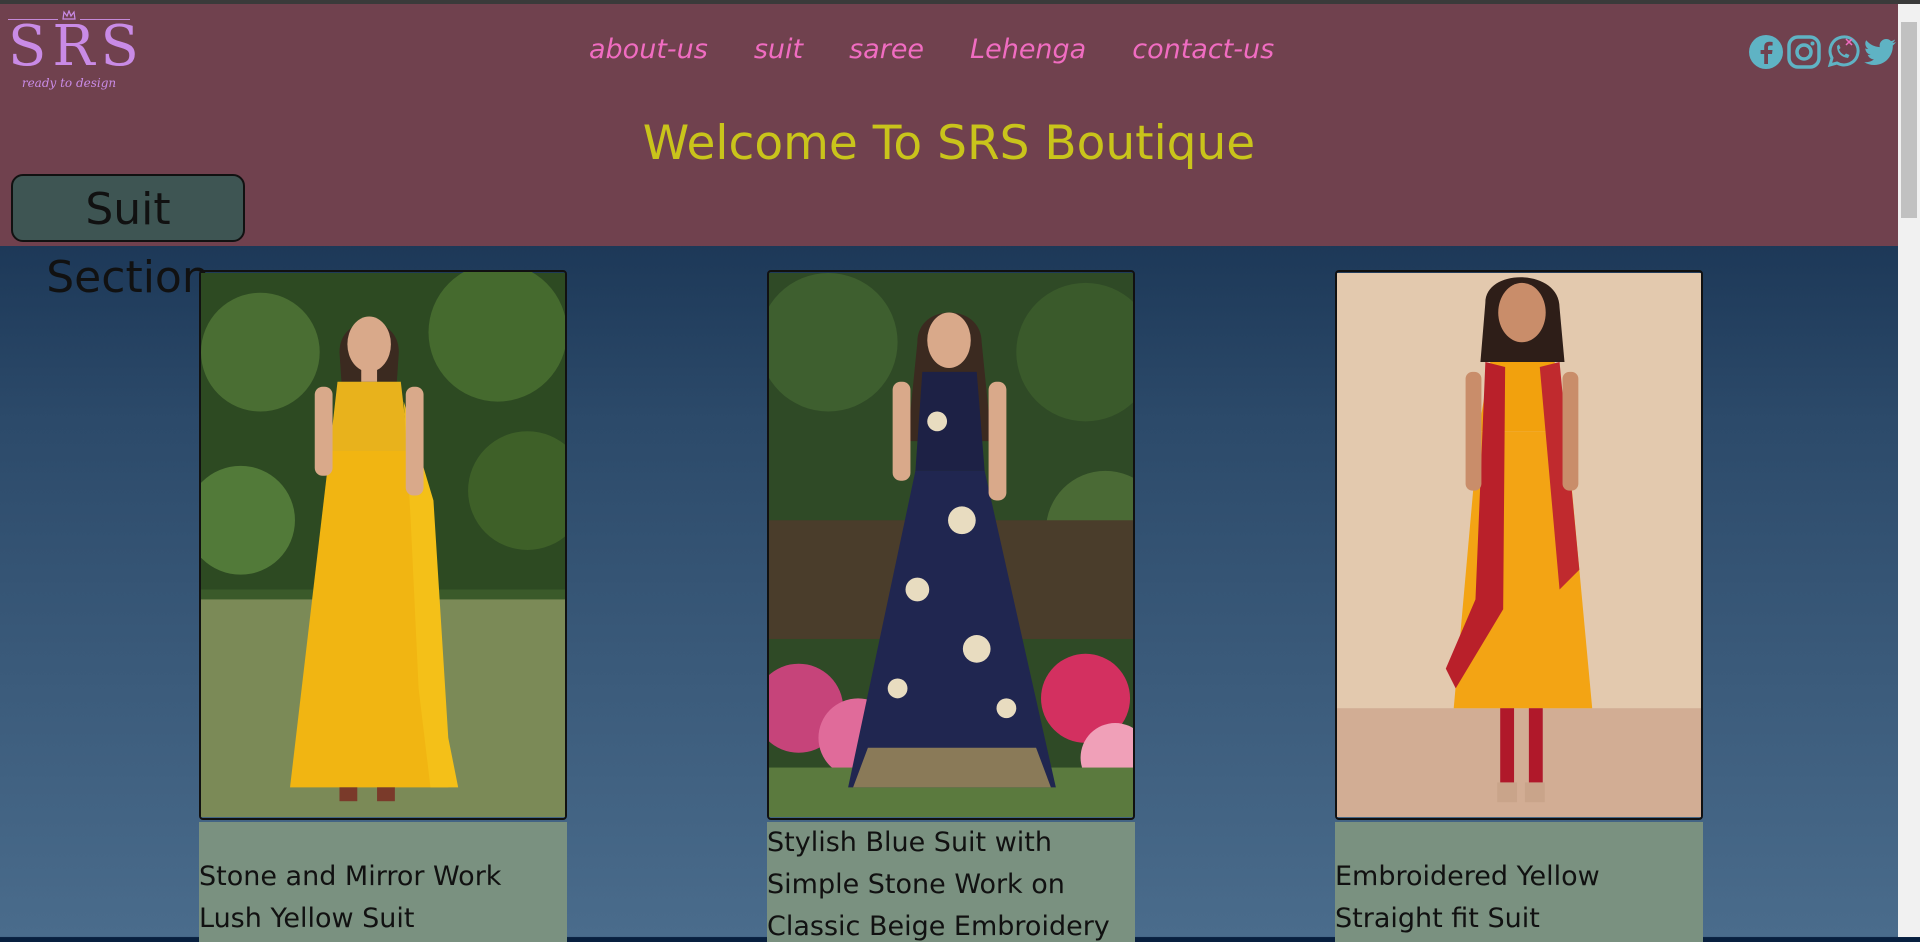 Image resolution: width=1920 pixels, height=942 pixels. I want to click on product-card: Stone and Mirror Work Lush Yellow Suit, so click(383, 606).